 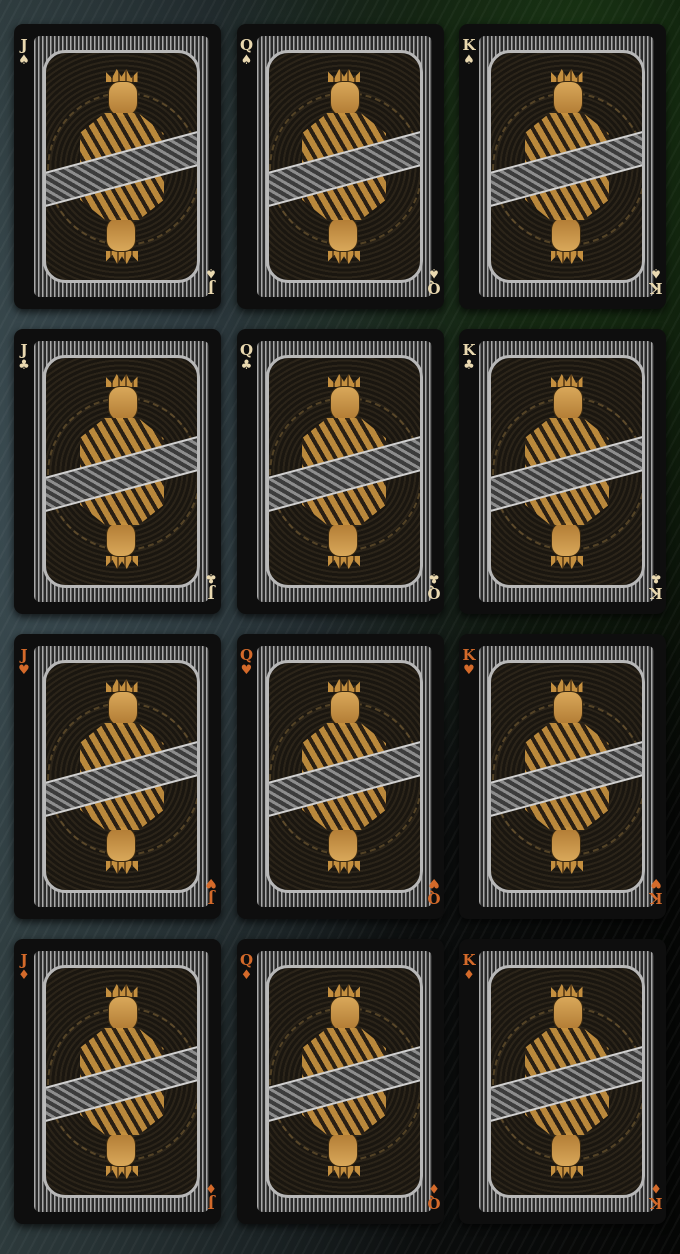 I want to click on card-king-hearts: K ♥ K ♥, so click(x=562, y=776).